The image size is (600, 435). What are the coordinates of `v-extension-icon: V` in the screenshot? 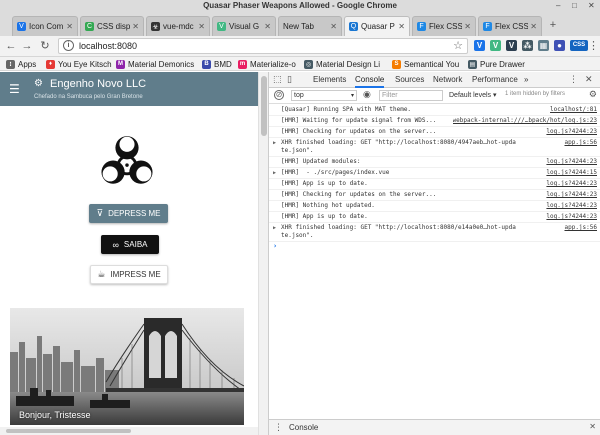 It's located at (479, 45).